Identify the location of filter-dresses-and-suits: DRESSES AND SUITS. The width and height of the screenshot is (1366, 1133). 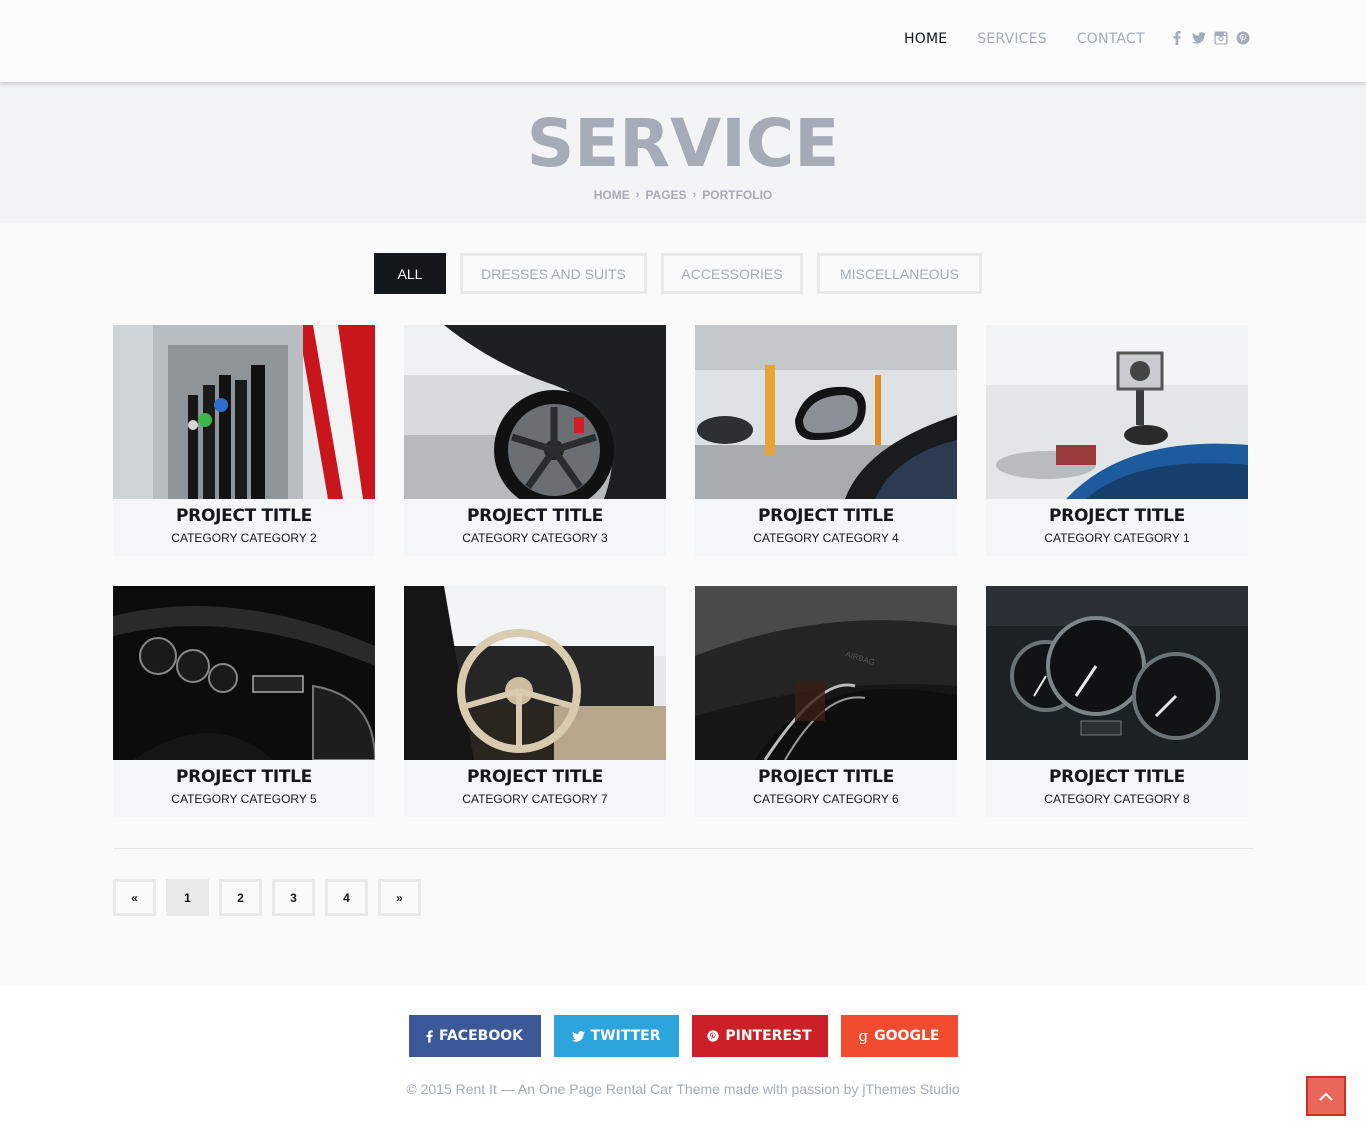
(553, 273).